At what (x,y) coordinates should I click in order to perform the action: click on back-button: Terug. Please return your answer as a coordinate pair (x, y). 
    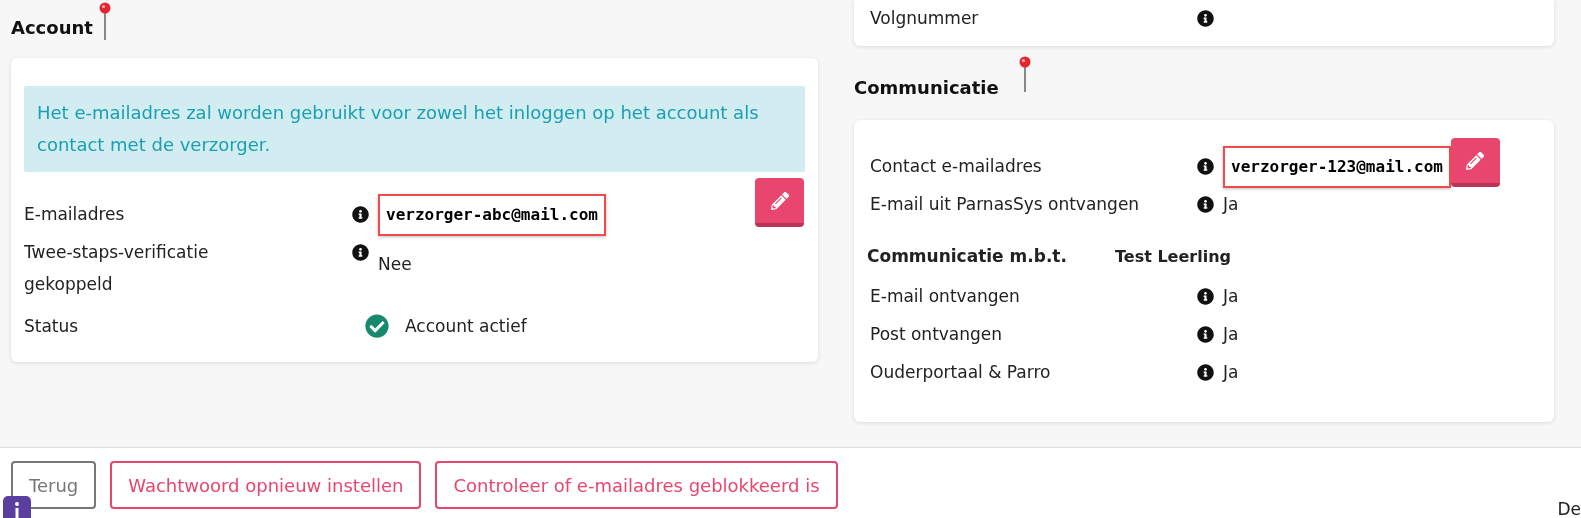
    Looking at the image, I should click on (54, 485).